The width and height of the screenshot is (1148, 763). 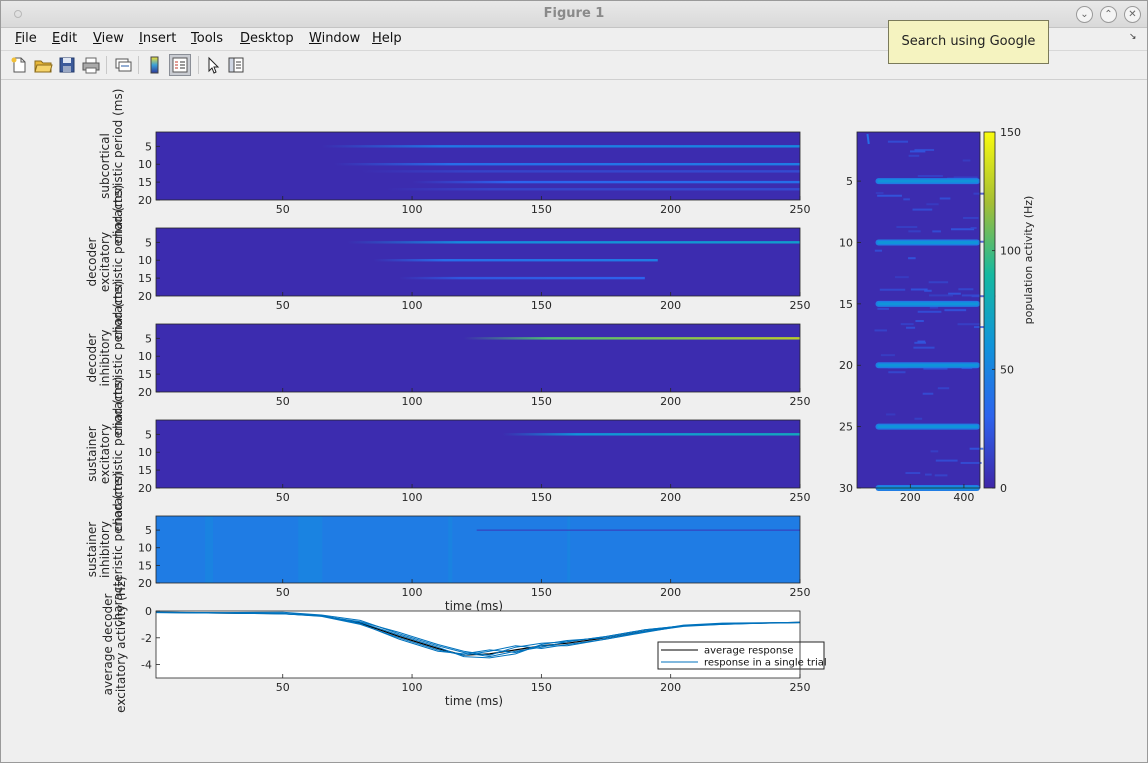 What do you see at coordinates (749, 651) in the screenshot?
I see `legend-entry: average response` at bounding box center [749, 651].